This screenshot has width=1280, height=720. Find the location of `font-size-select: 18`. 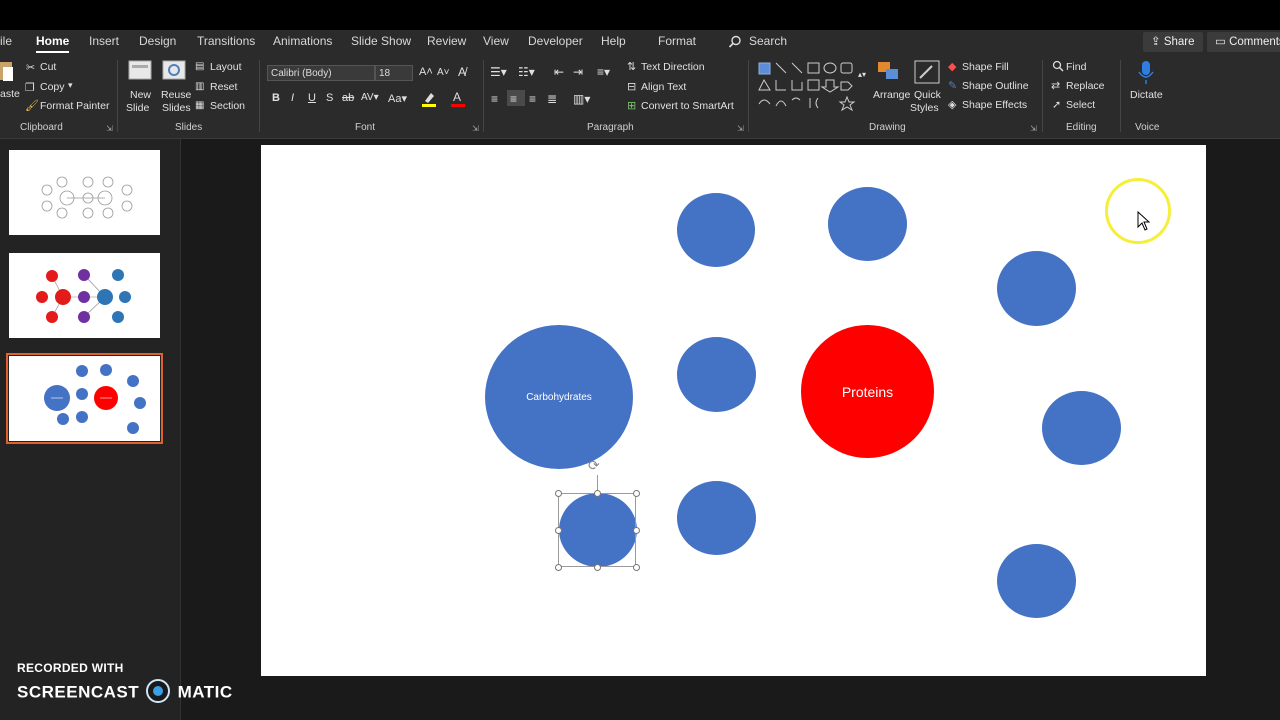

font-size-select: 18 is located at coordinates (394, 73).